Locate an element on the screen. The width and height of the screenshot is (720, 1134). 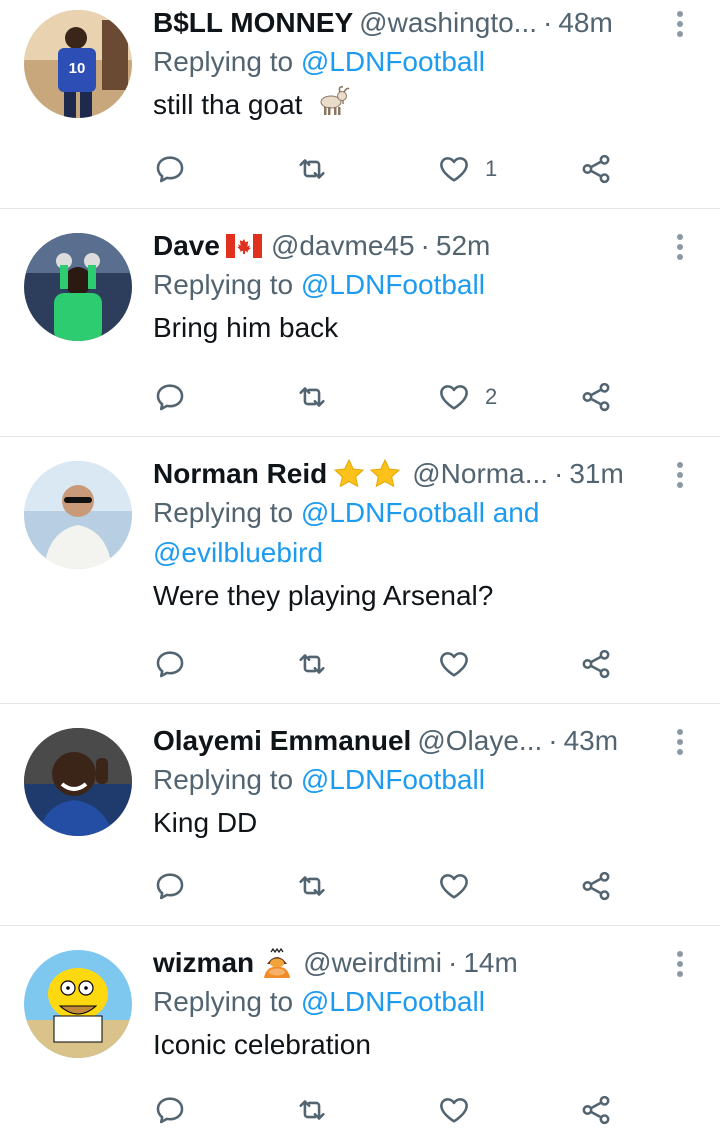
like-button: 2 is located at coordinates (467, 397).